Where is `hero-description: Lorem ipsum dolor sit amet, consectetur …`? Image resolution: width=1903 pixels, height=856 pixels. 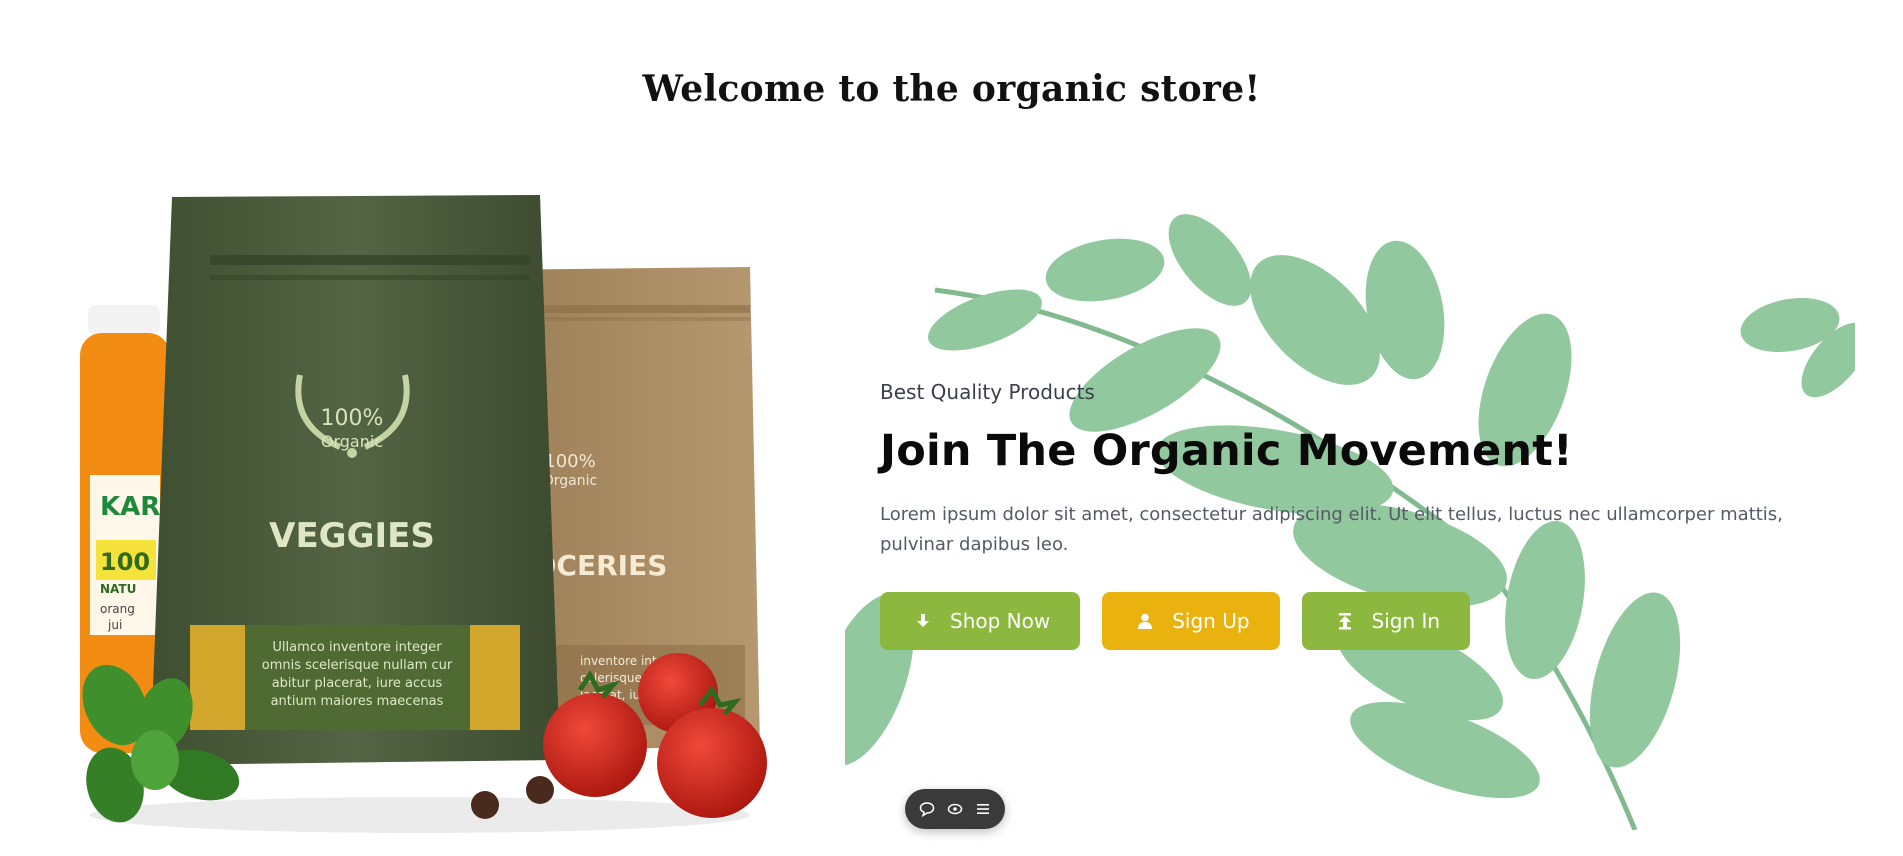 hero-description: Lorem ipsum dolor sit amet, consectetur … is located at coordinates (1331, 529).